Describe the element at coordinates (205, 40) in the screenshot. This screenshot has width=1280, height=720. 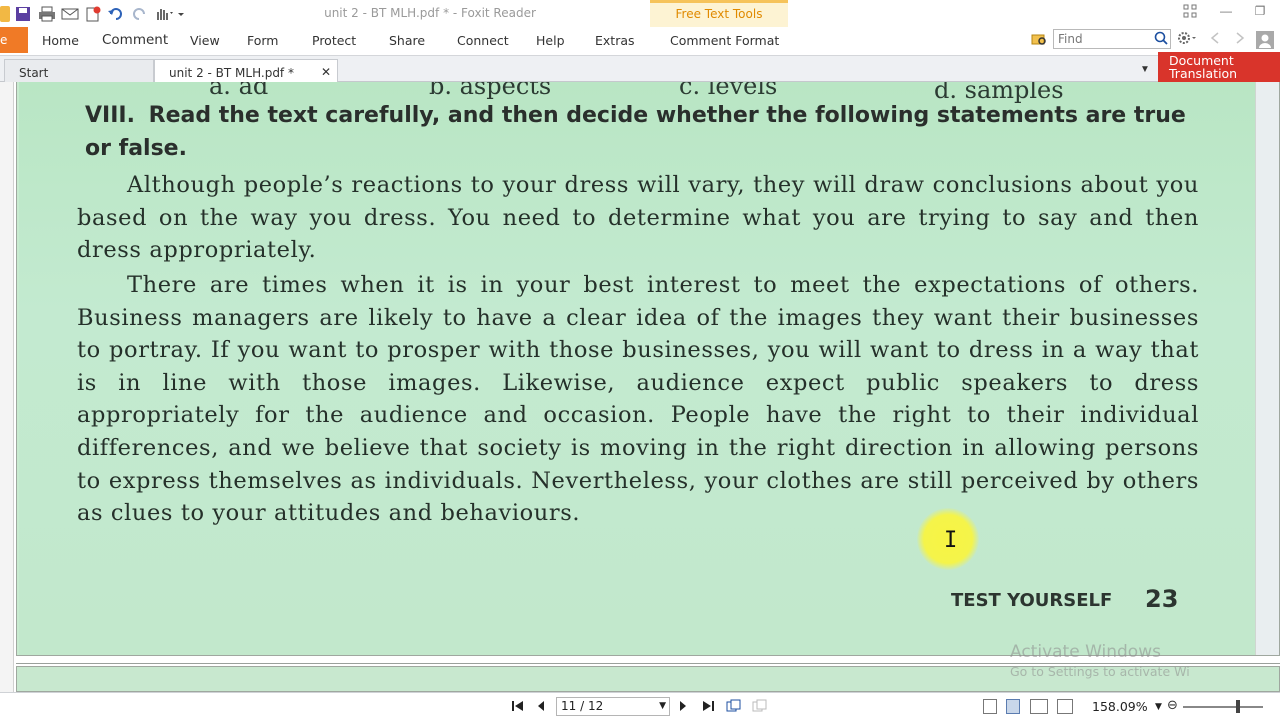
I see `tab-view: View` at that location.